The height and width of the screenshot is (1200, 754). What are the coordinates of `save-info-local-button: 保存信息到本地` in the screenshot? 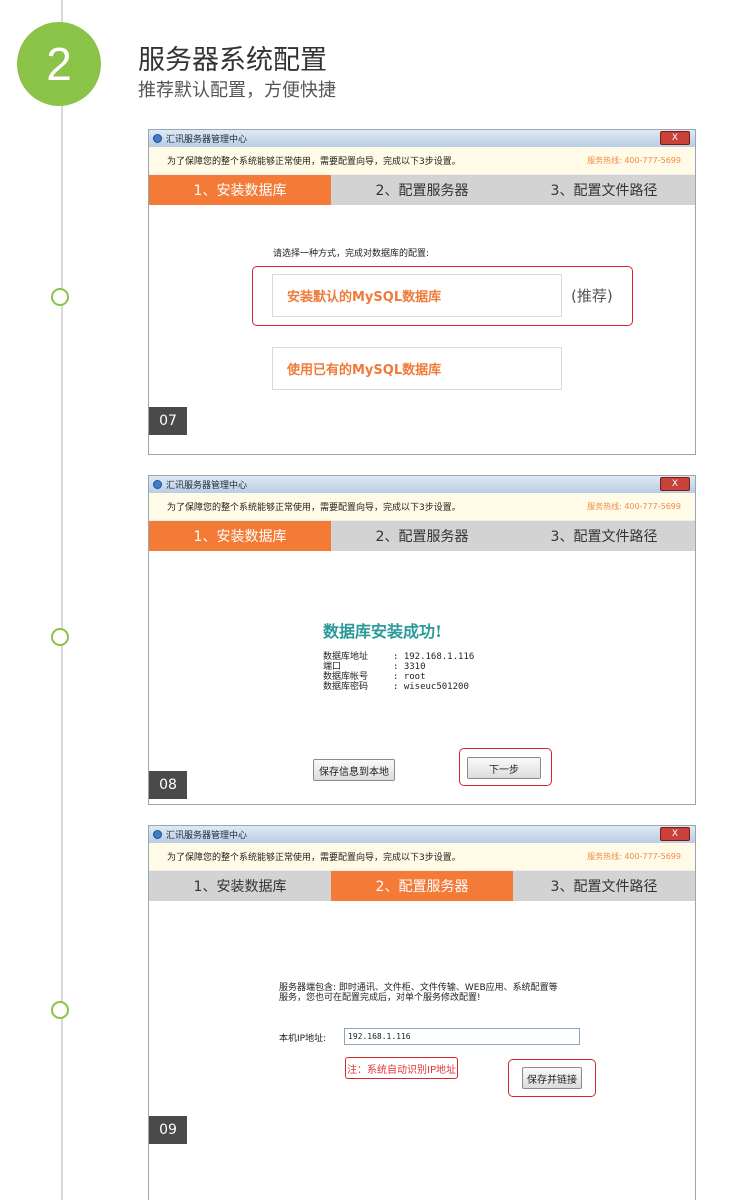 It's located at (354, 770).